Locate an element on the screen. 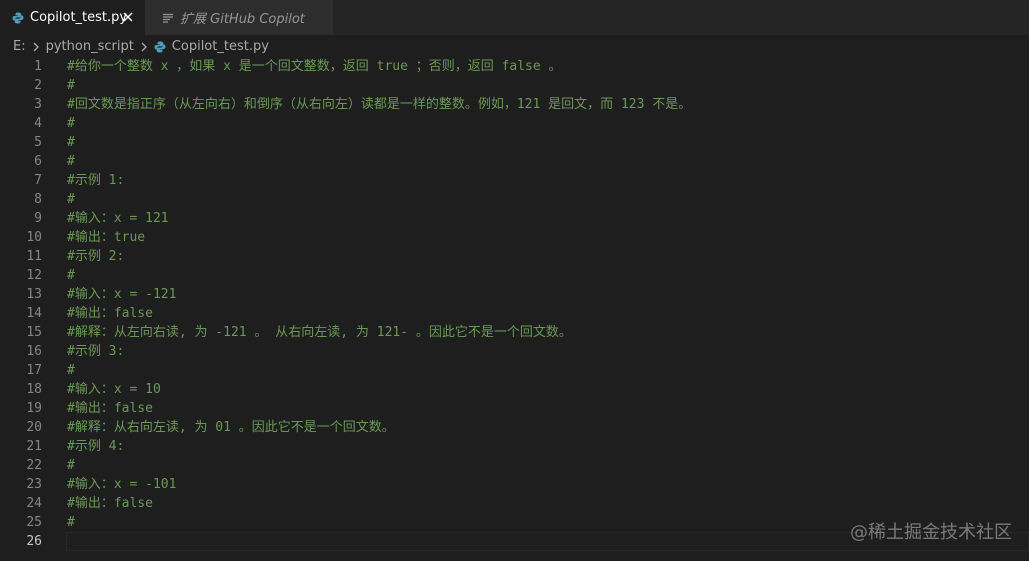 The width and height of the screenshot is (1029, 561). code-line: 5 # is located at coordinates (514, 142).